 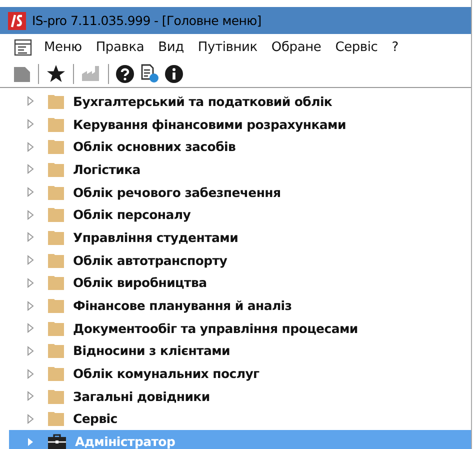 What do you see at coordinates (240, 101) in the screenshot?
I see `tree-item: Бухгалтерський та податковий облік` at bounding box center [240, 101].